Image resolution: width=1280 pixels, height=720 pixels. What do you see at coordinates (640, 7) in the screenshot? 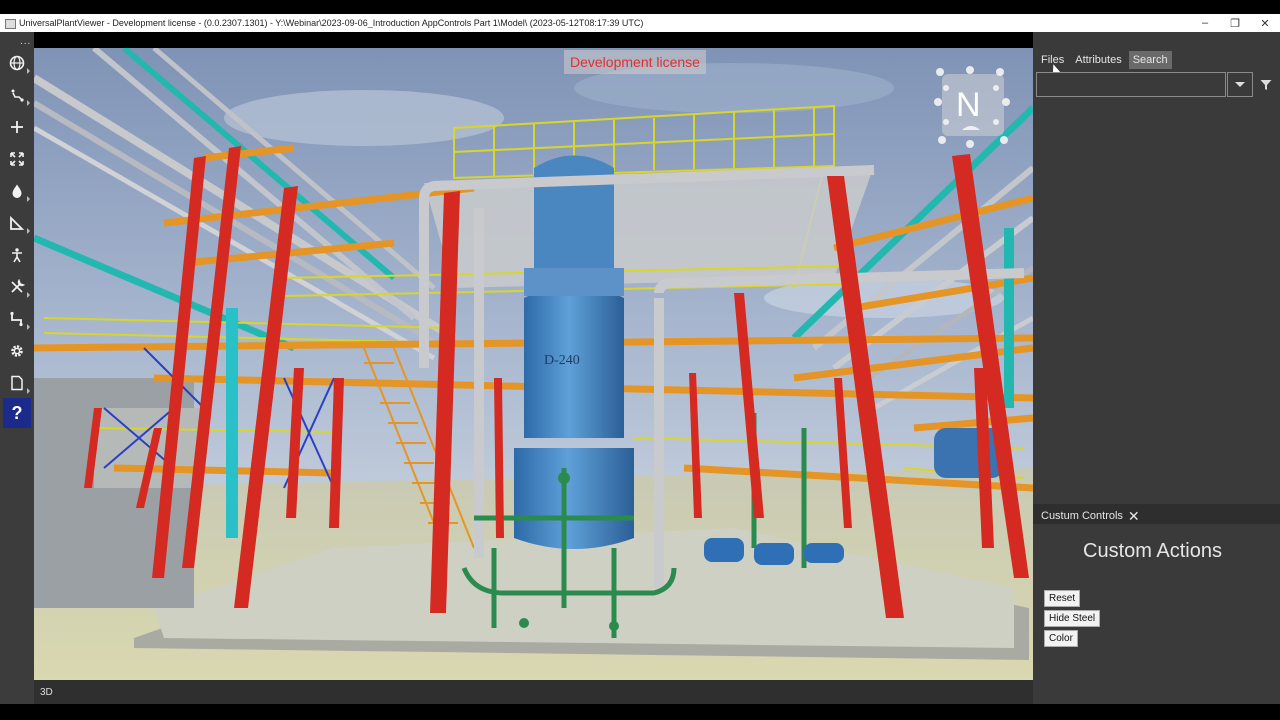
I see `letterbox-top` at bounding box center [640, 7].